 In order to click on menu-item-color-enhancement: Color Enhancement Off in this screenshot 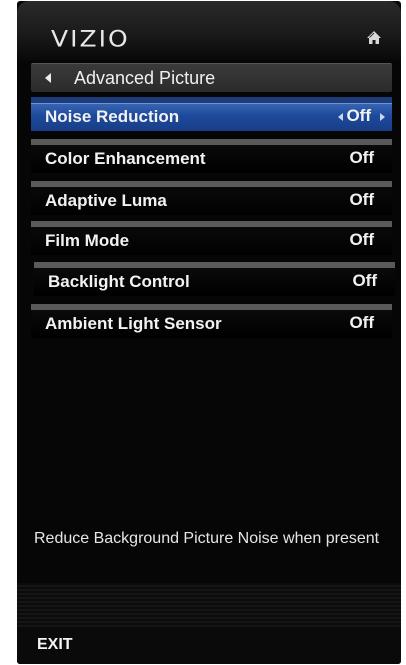, I will do `click(211, 156)`.